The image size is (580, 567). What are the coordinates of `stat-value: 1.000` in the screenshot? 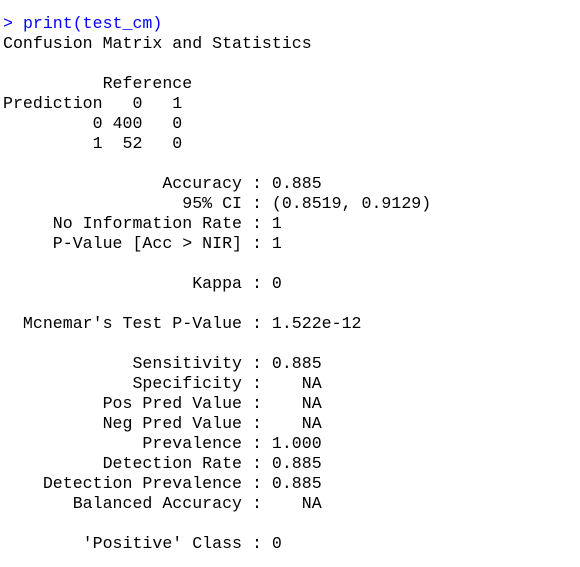 It's located at (296, 443).